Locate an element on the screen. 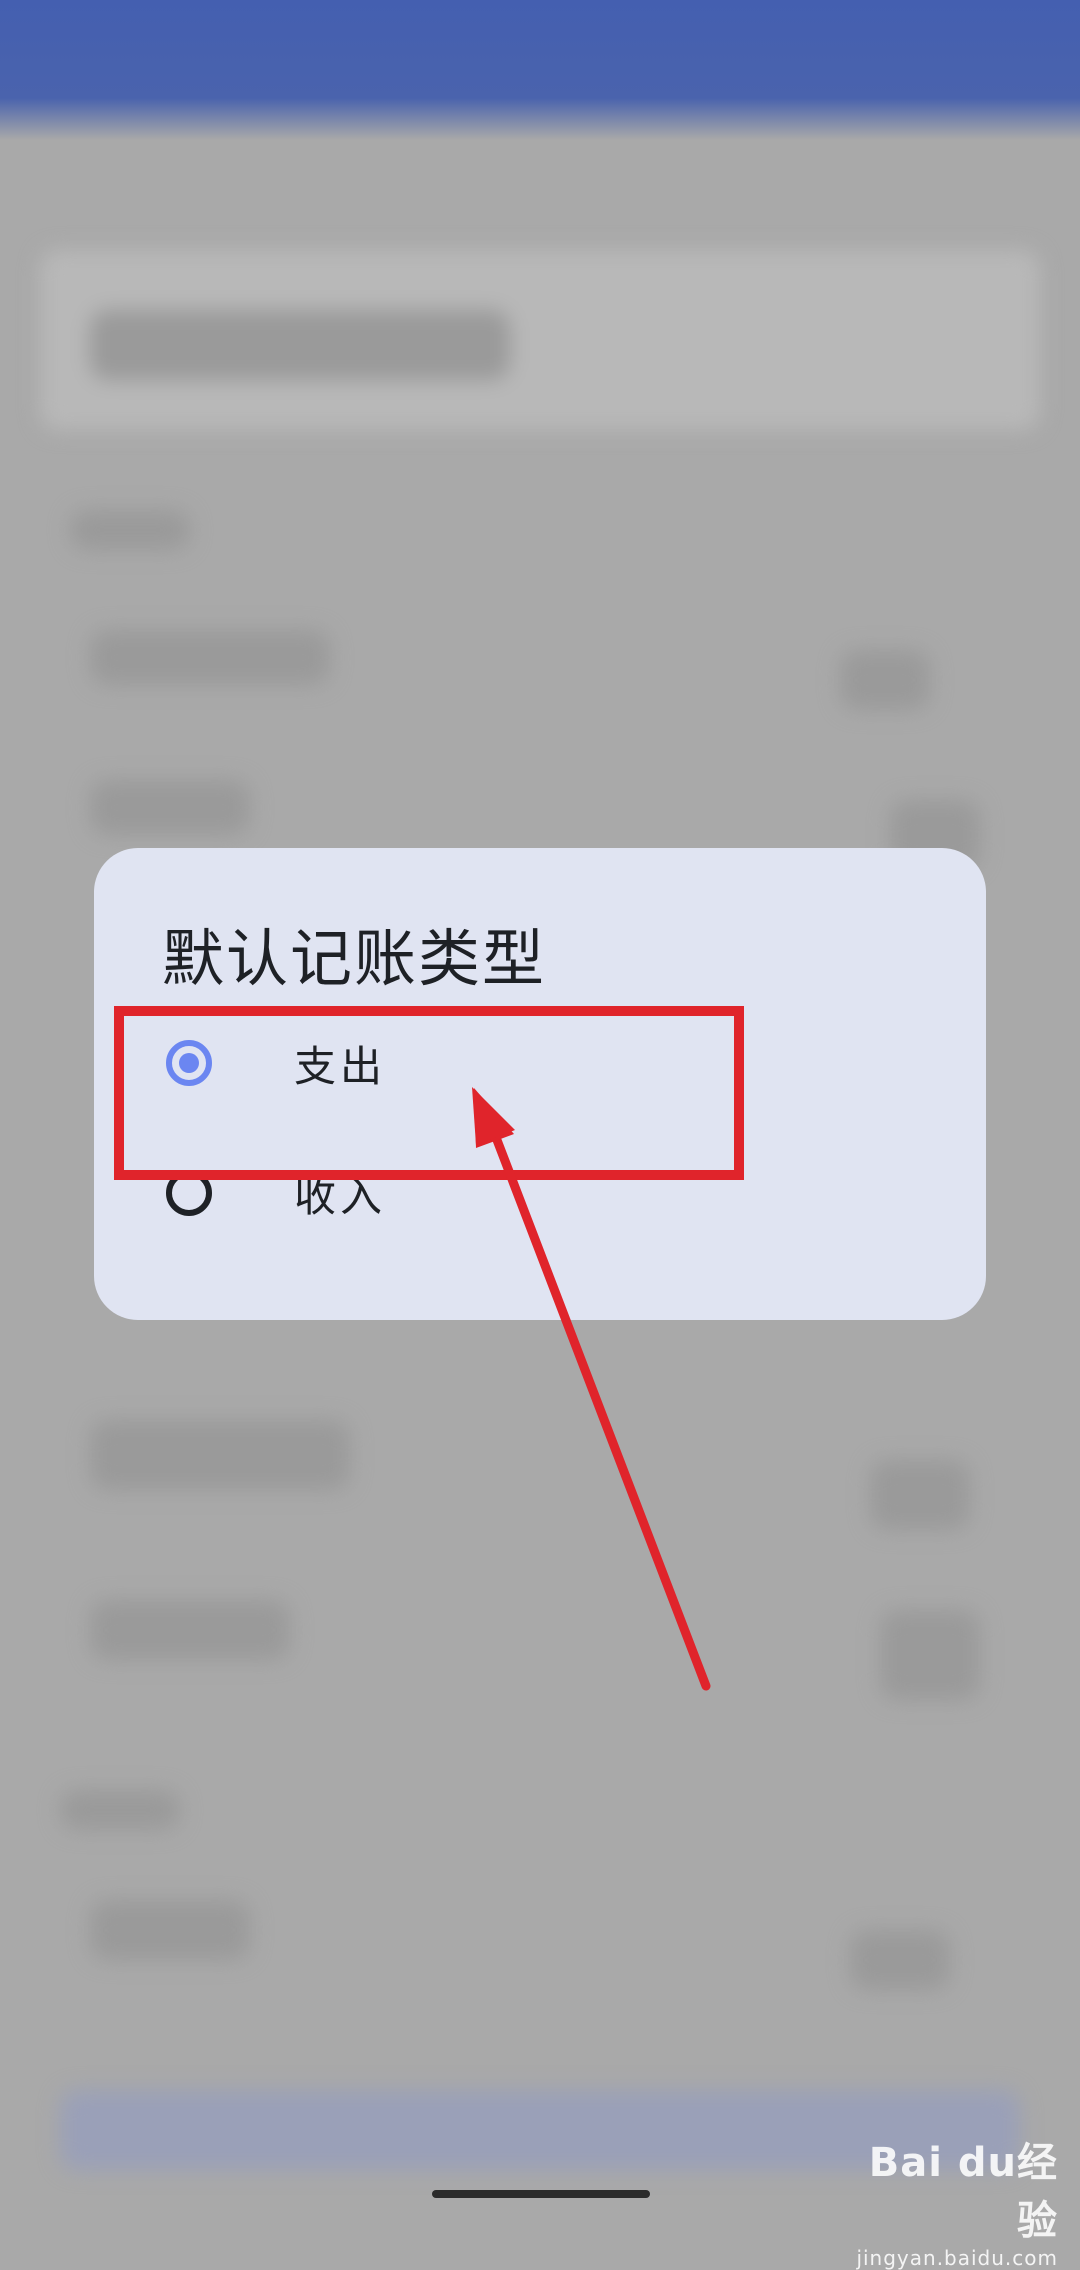 The height and width of the screenshot is (2270, 1080). watermark-site: jingyan.baidu.com is located at coordinates (957, 2258).